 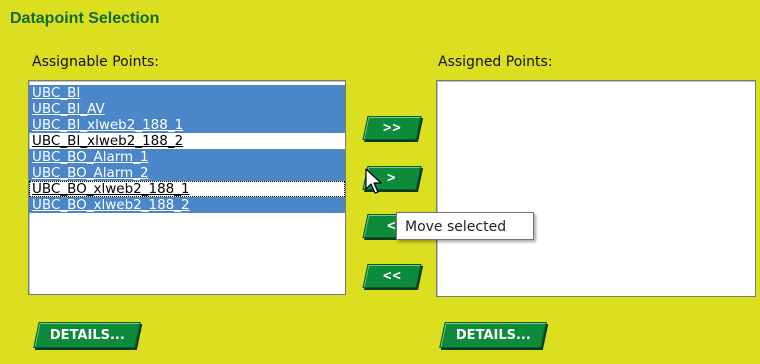 What do you see at coordinates (187, 205) in the screenshot?
I see `list-item: UBC_BO_xlweb2_188_2` at bounding box center [187, 205].